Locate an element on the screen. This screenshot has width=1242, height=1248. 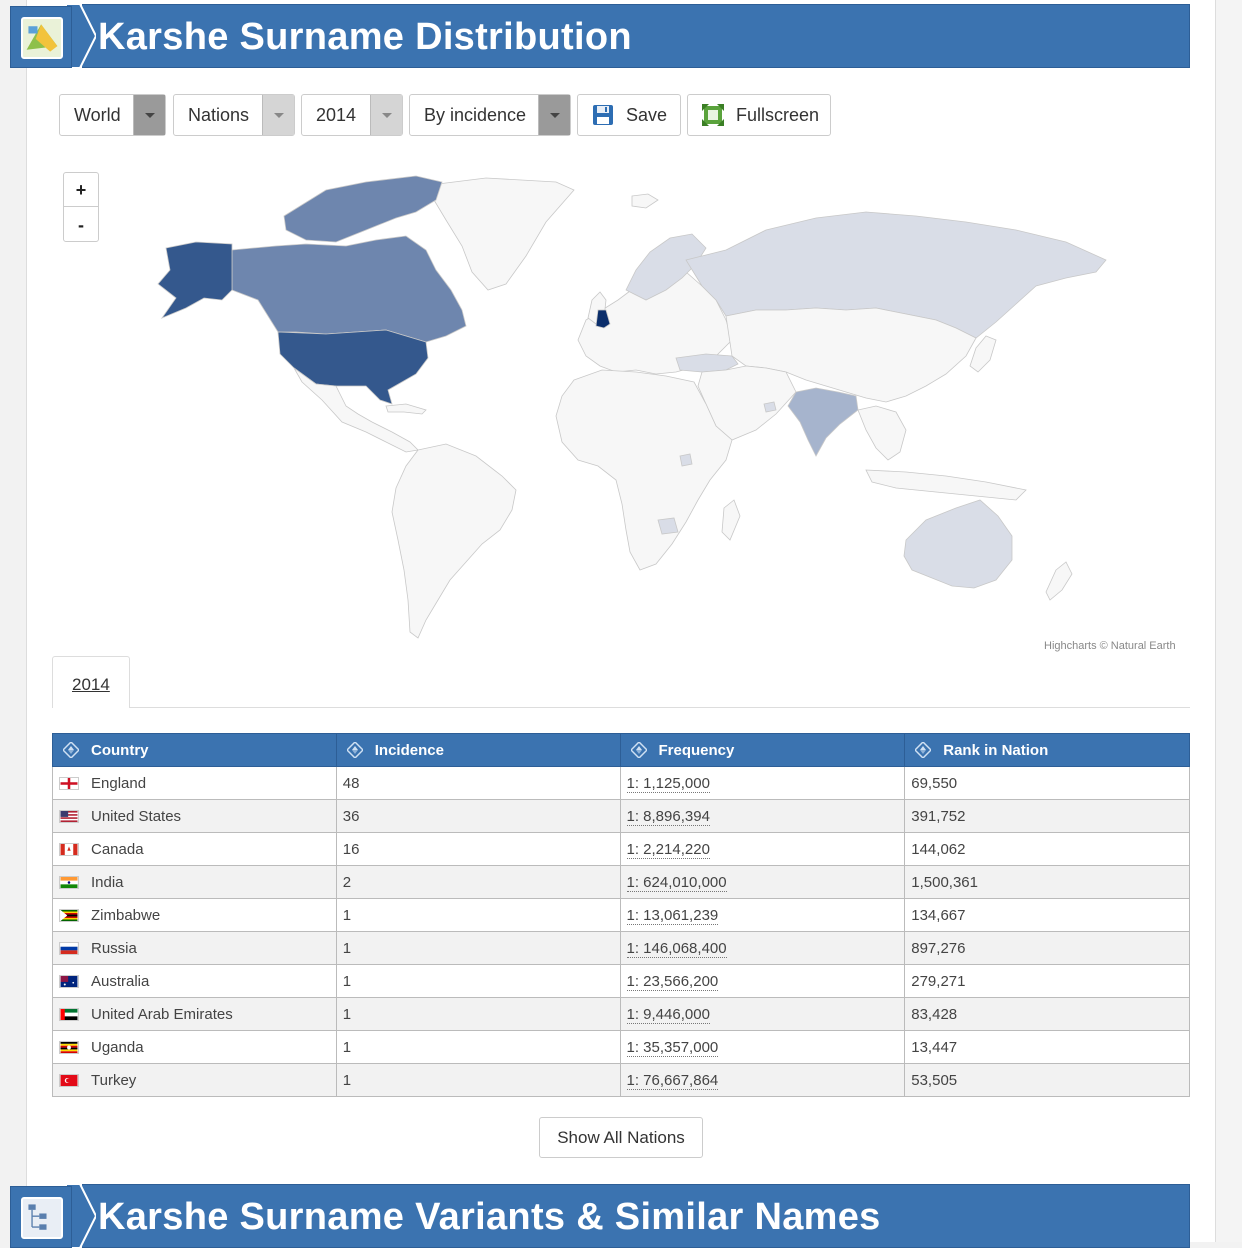
alaska-region is located at coordinates (195, 280).